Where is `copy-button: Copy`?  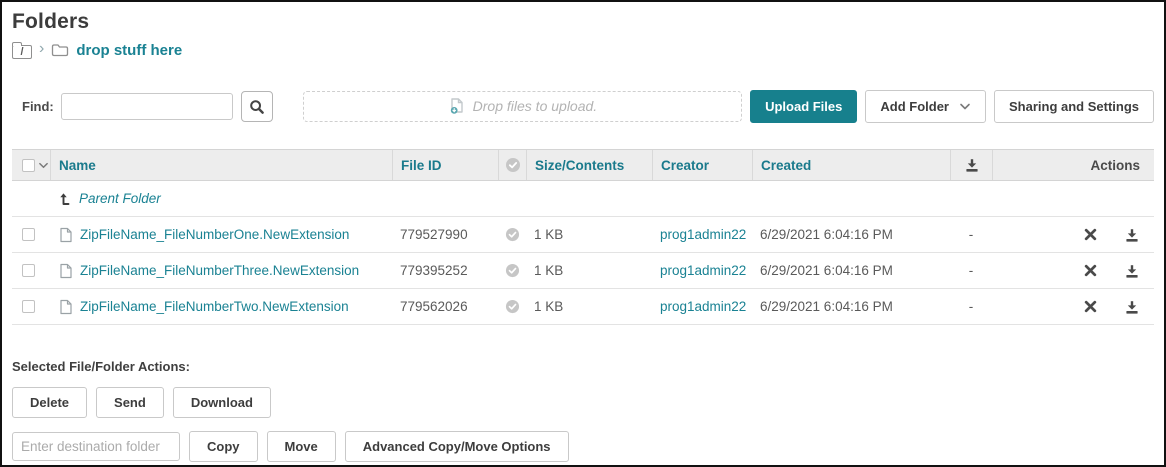 copy-button: Copy is located at coordinates (223, 446).